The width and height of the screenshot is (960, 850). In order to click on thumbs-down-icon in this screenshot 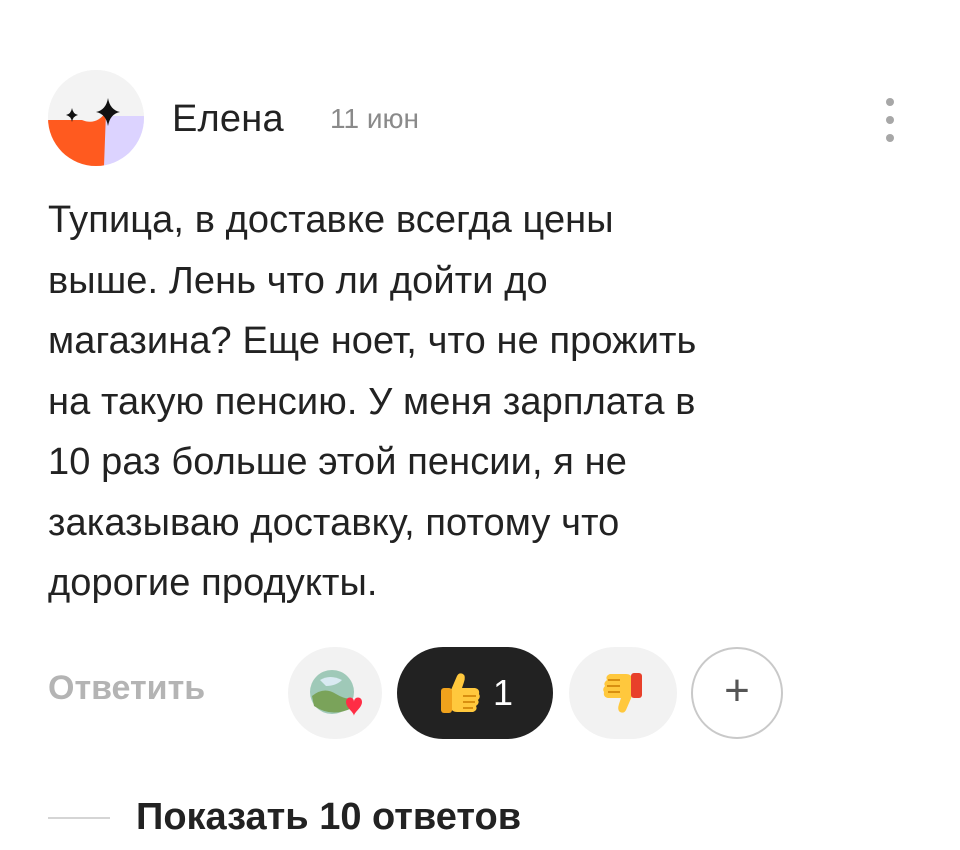, I will do `click(622, 693)`.